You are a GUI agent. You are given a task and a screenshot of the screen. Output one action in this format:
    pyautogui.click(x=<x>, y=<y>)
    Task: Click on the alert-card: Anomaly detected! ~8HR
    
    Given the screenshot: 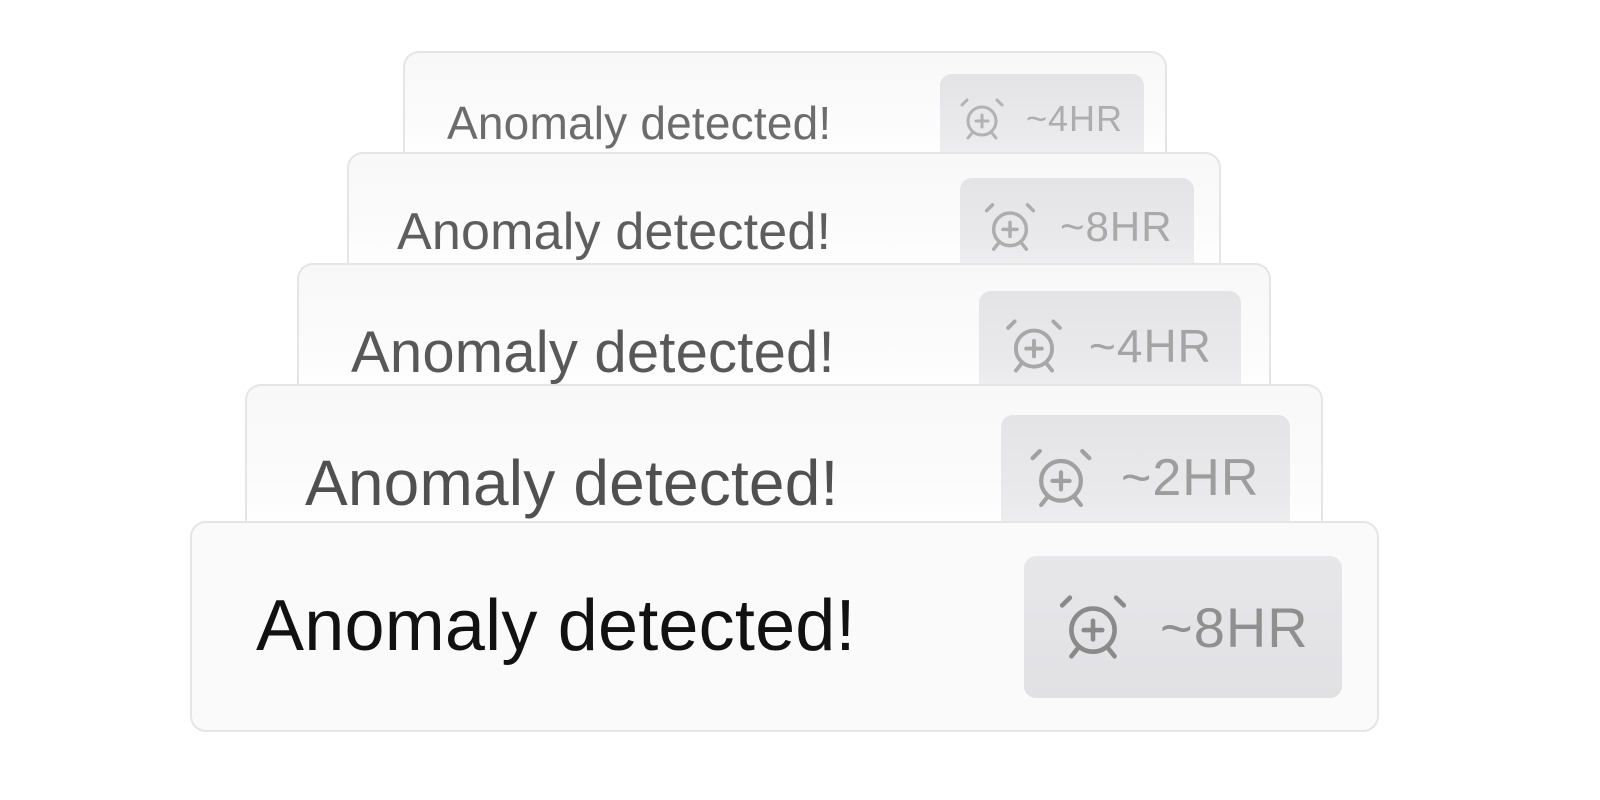 What is the action you would take?
    pyautogui.click(x=784, y=213)
    